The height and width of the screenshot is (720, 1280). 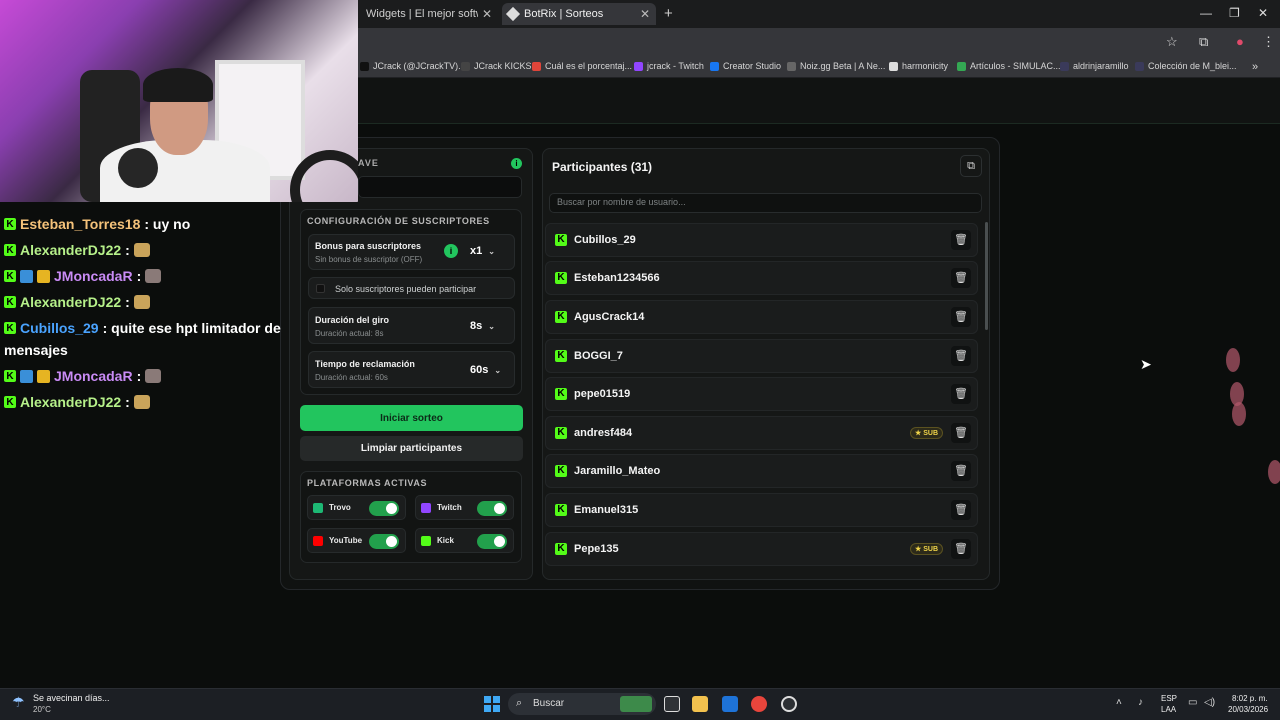 What do you see at coordinates (411, 418) in the screenshot?
I see `start-giveaway-button: Iniciar sorteo` at bounding box center [411, 418].